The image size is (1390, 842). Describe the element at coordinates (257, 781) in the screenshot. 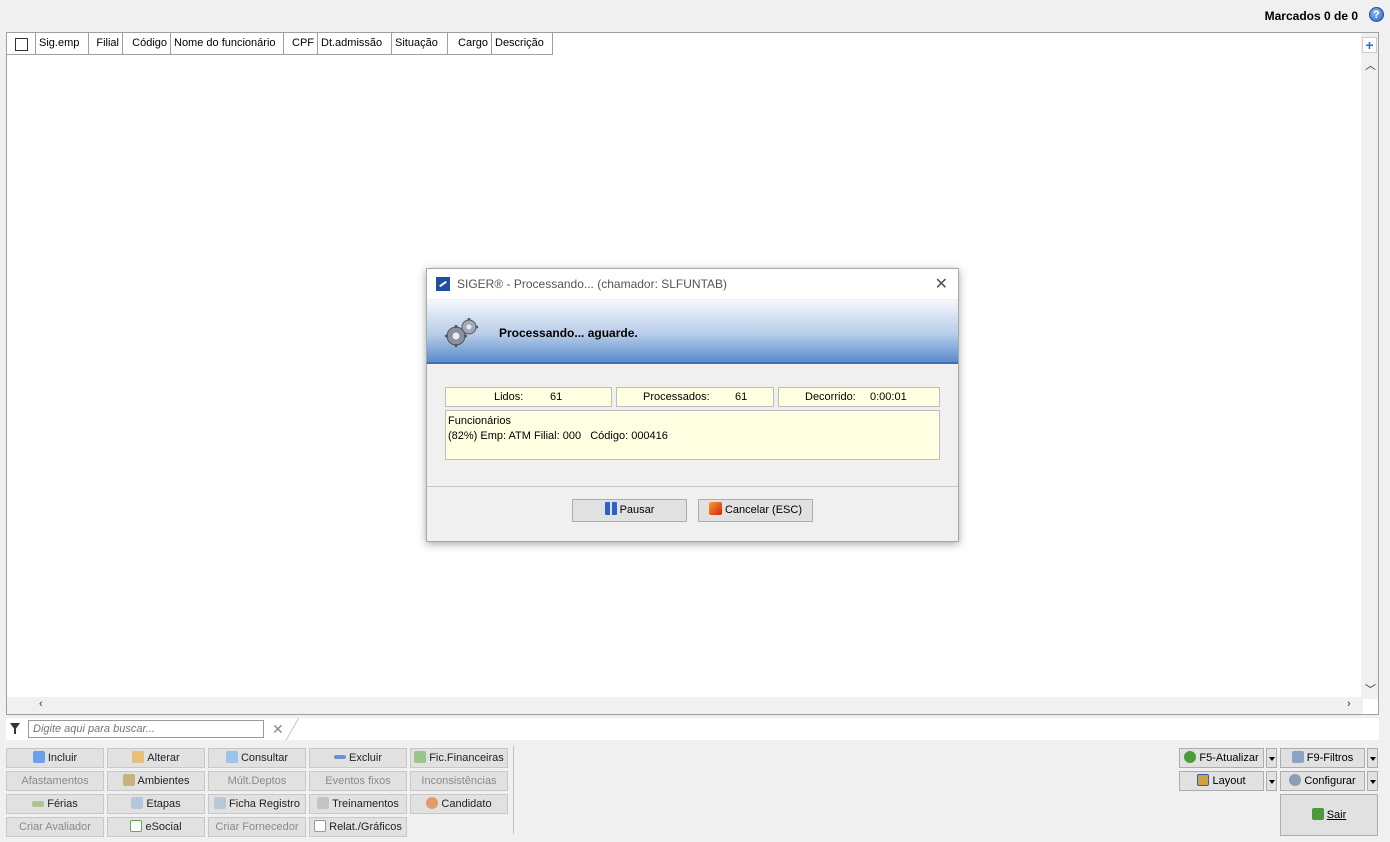

I see `mult-deptos-button: Múlt.Deptos` at that location.